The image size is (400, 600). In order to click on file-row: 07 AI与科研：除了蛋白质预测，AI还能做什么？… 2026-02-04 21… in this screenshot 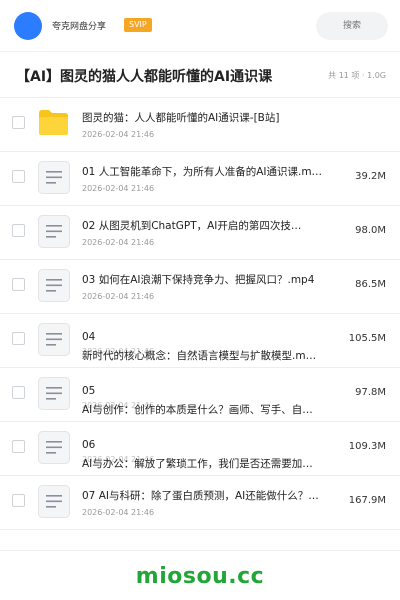, I will do `click(200, 503)`.